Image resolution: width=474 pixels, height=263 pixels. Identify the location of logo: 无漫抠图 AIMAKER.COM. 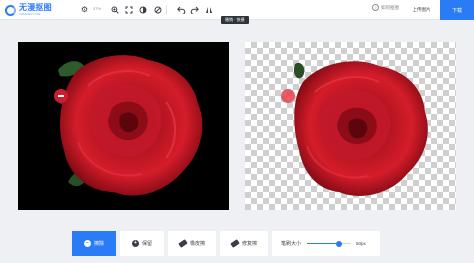
(28, 10).